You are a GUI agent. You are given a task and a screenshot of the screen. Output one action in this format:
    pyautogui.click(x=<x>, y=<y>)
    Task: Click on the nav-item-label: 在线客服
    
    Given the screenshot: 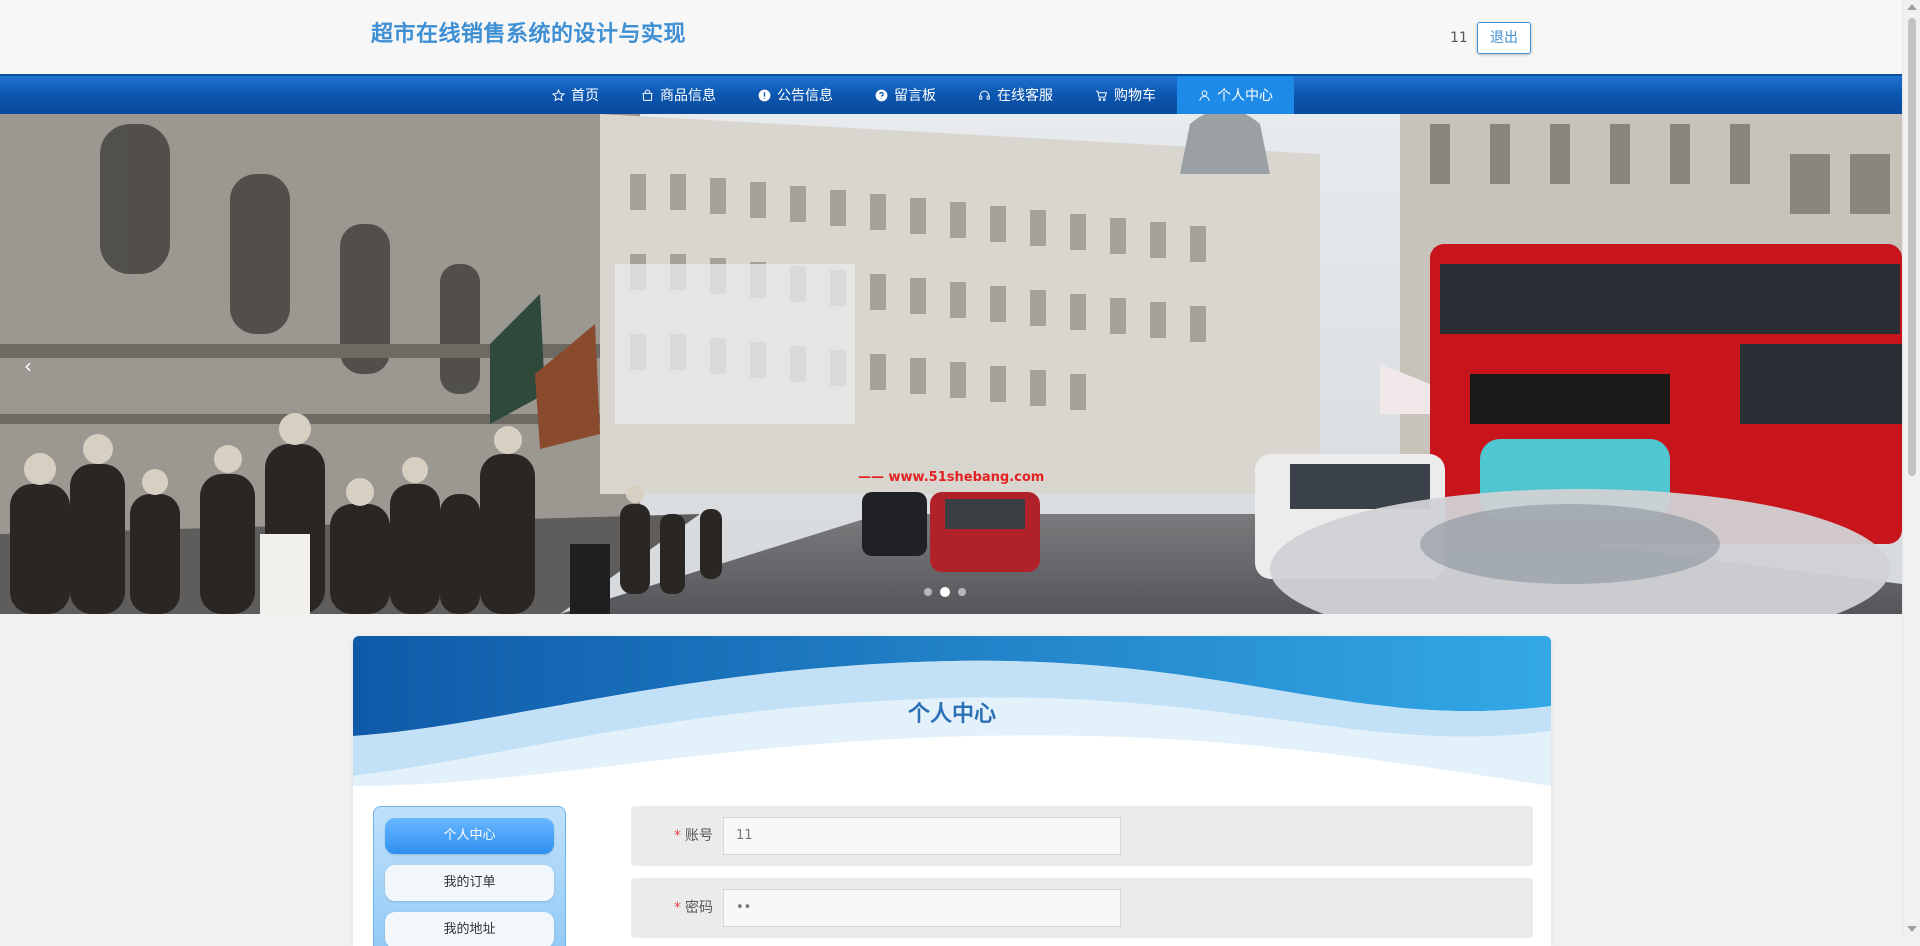 What is the action you would take?
    pyautogui.click(x=1025, y=96)
    